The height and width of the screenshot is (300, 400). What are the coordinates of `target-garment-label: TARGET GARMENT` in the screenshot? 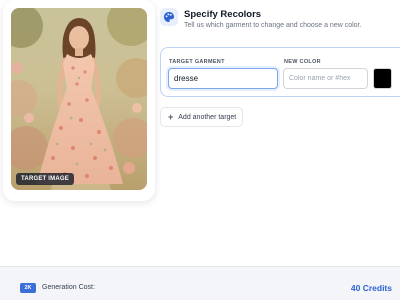 It's located at (197, 62).